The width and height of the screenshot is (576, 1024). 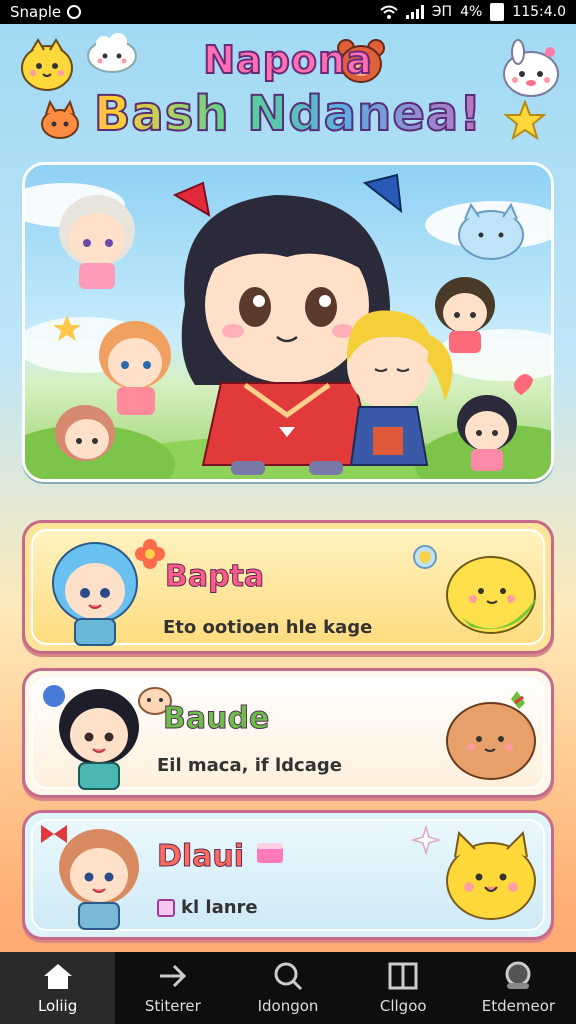 What do you see at coordinates (389, 12) in the screenshot?
I see `wifi-icon` at bounding box center [389, 12].